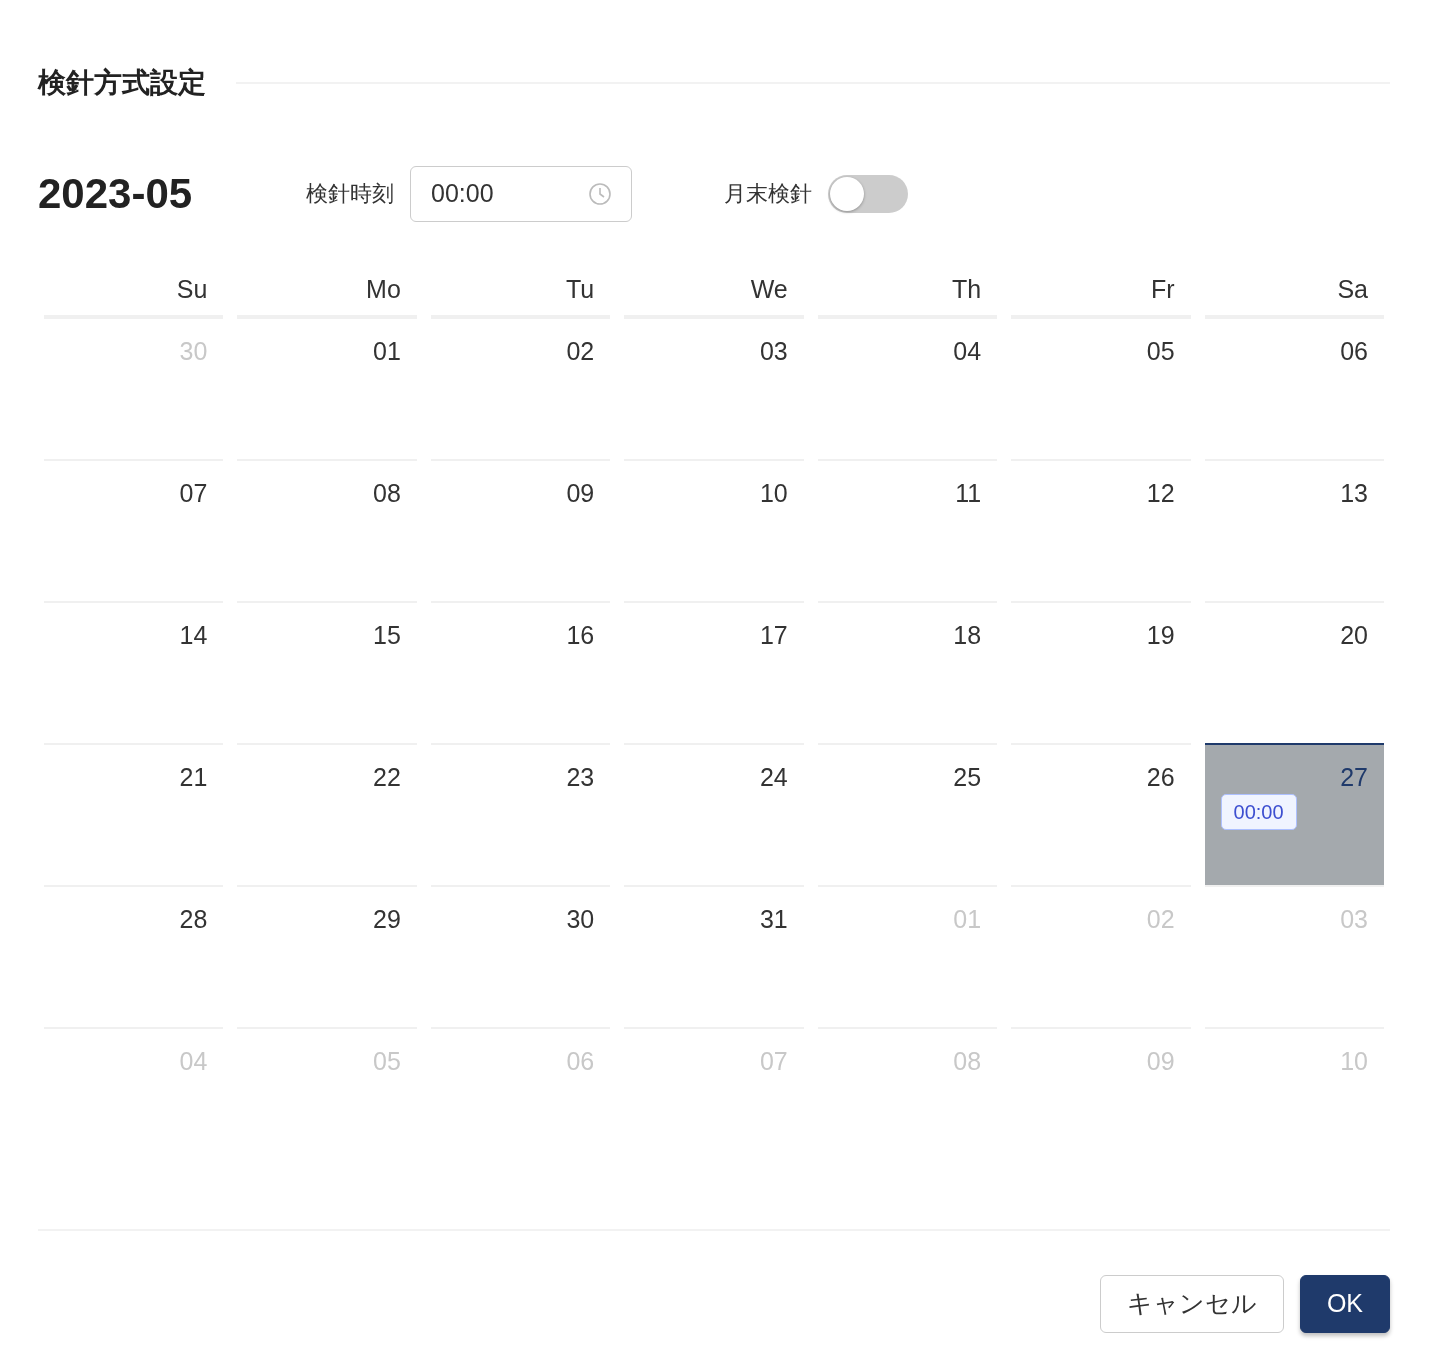  Describe the element at coordinates (1294, 529) in the screenshot. I see `day-cell: 13` at that location.